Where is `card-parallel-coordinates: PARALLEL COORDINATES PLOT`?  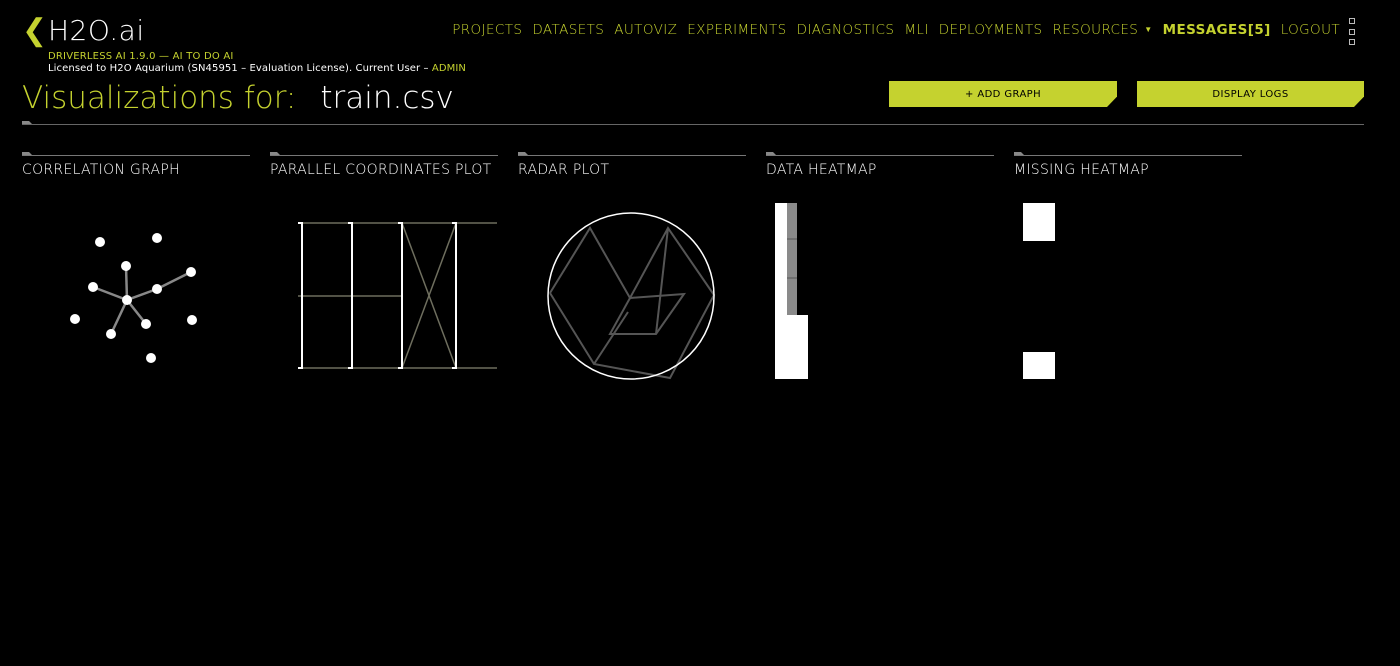 card-parallel-coordinates: PARALLEL COORDINATES PLOT is located at coordinates (384, 272).